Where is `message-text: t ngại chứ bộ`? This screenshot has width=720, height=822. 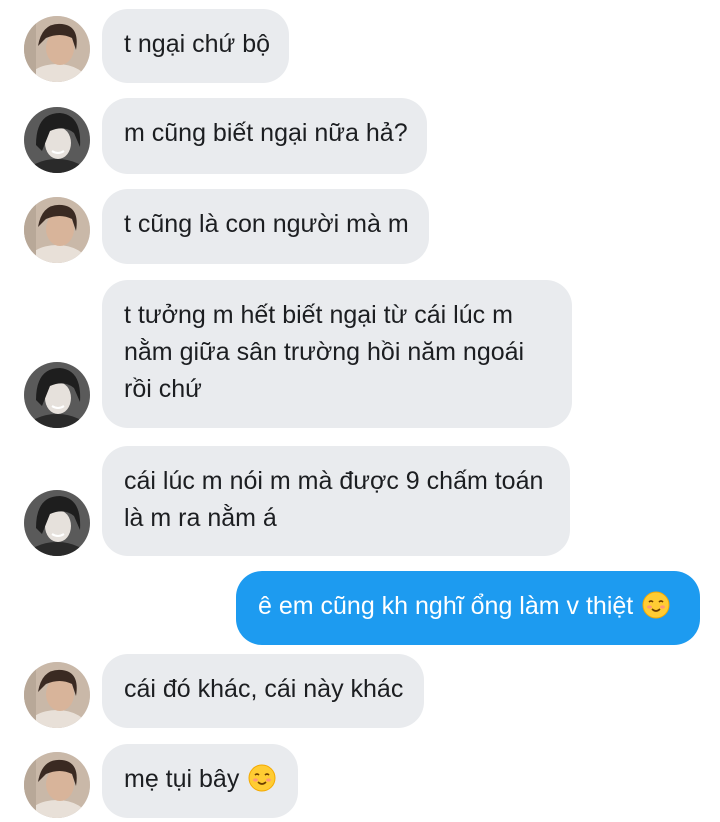 message-text: t ngại chứ bộ is located at coordinates (197, 44).